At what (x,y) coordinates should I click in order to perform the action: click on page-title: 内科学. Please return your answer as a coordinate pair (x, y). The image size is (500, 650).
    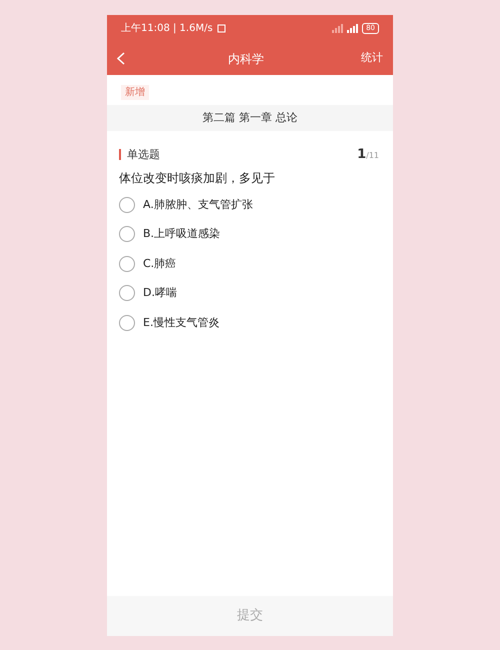
    Looking at the image, I should click on (246, 59).